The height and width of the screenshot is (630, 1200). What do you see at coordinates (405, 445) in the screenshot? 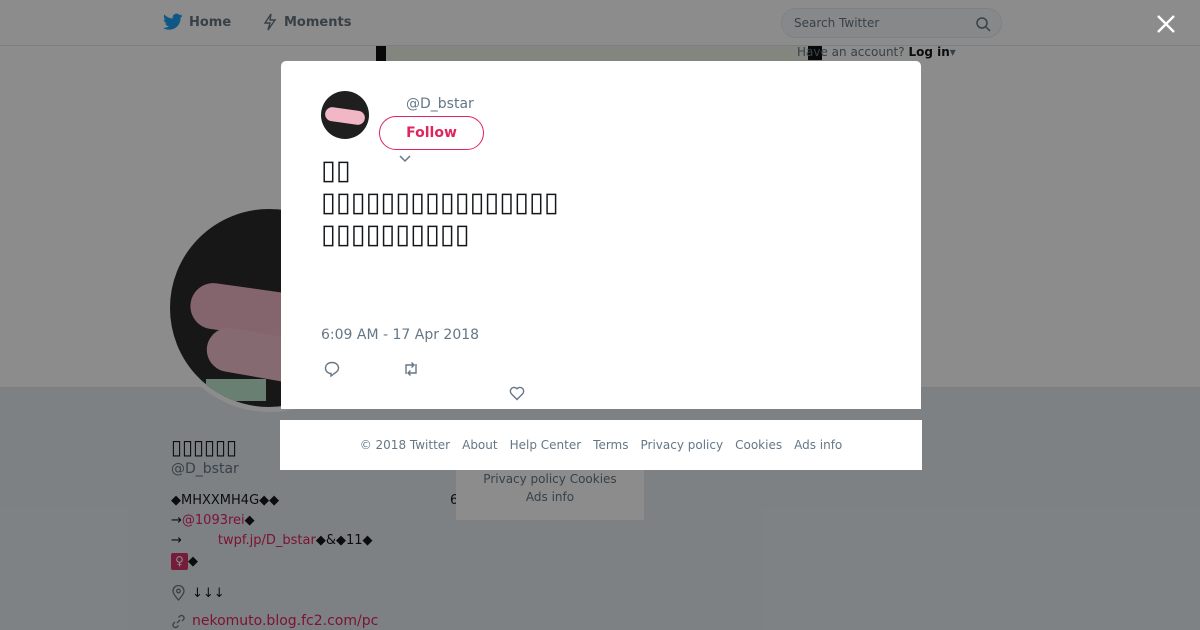
I see `footer-copyright: © 2018 Twitter` at bounding box center [405, 445].